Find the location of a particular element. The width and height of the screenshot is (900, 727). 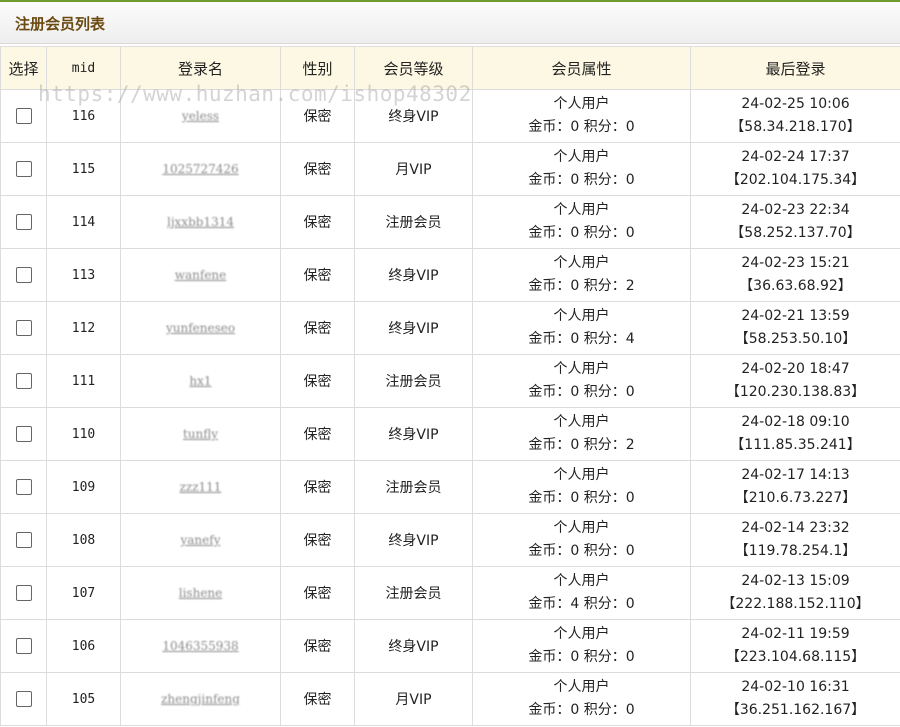

login-name-link: yanefy is located at coordinates (201, 540).